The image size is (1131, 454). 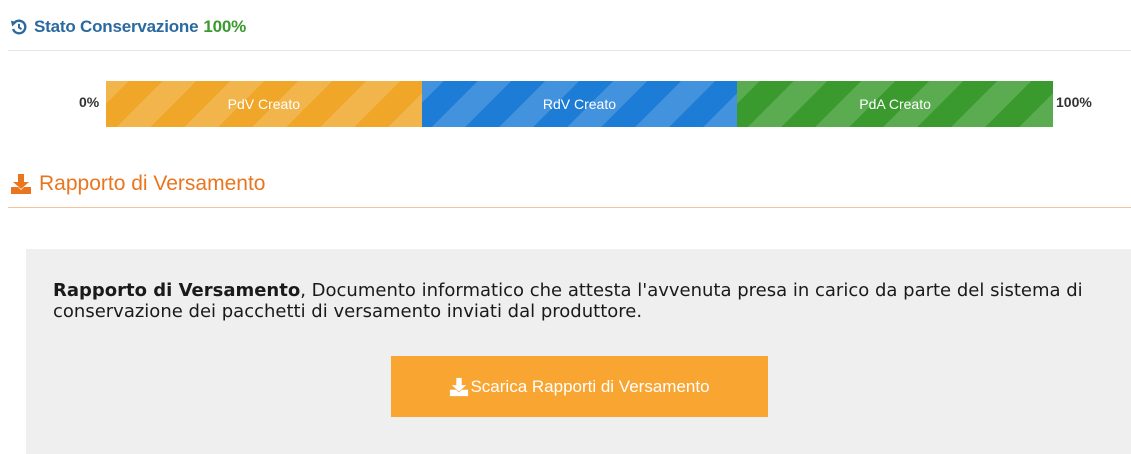 What do you see at coordinates (895, 104) in the screenshot?
I see `progress-segment-pda: PdA Creato` at bounding box center [895, 104].